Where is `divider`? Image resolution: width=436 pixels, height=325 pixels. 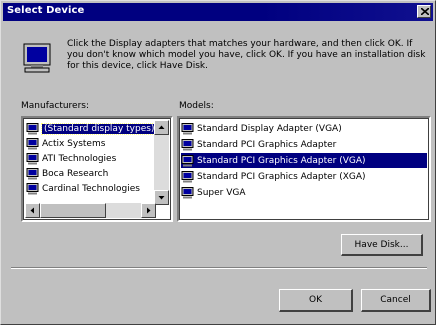
divider is located at coordinates (219, 268).